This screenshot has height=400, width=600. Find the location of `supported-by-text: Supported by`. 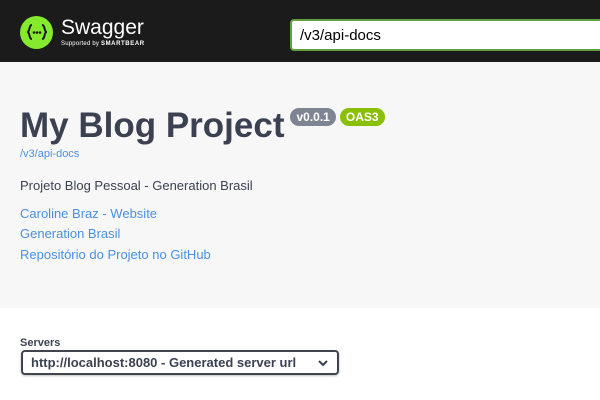

supported-by-text: Supported by is located at coordinates (80, 44).